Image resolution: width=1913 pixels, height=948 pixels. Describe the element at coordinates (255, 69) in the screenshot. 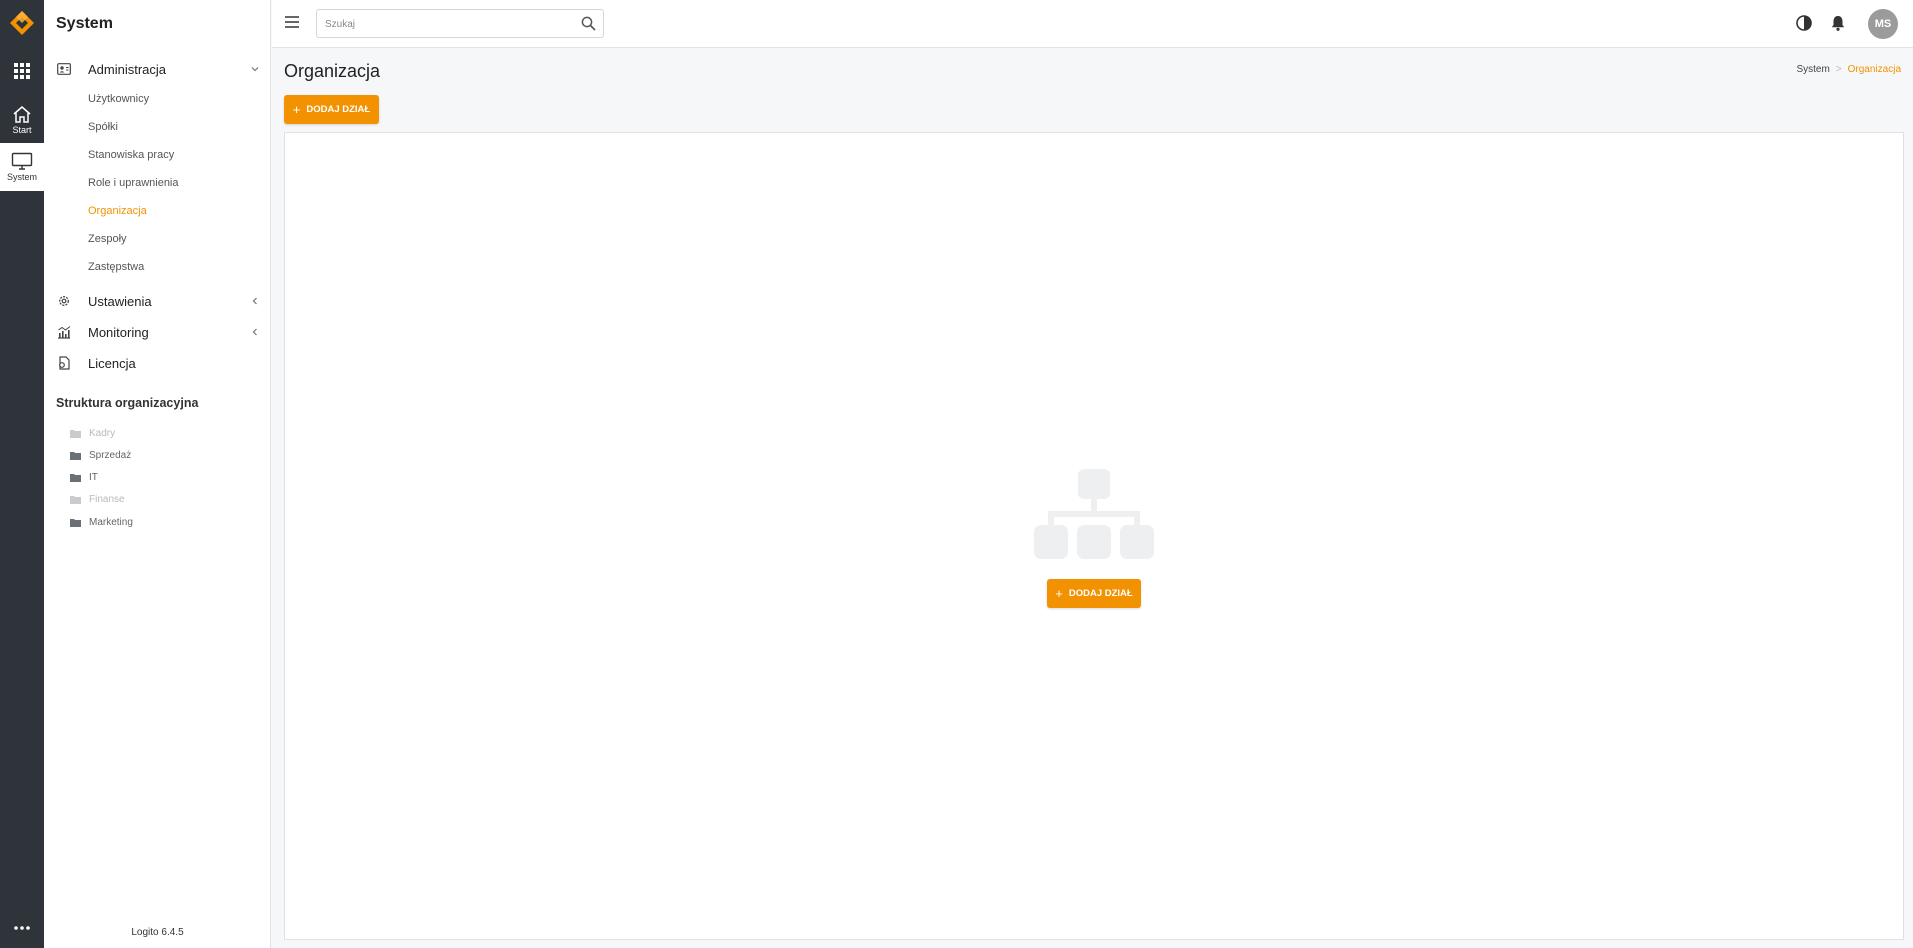

I see `chevron-down-icon` at that location.